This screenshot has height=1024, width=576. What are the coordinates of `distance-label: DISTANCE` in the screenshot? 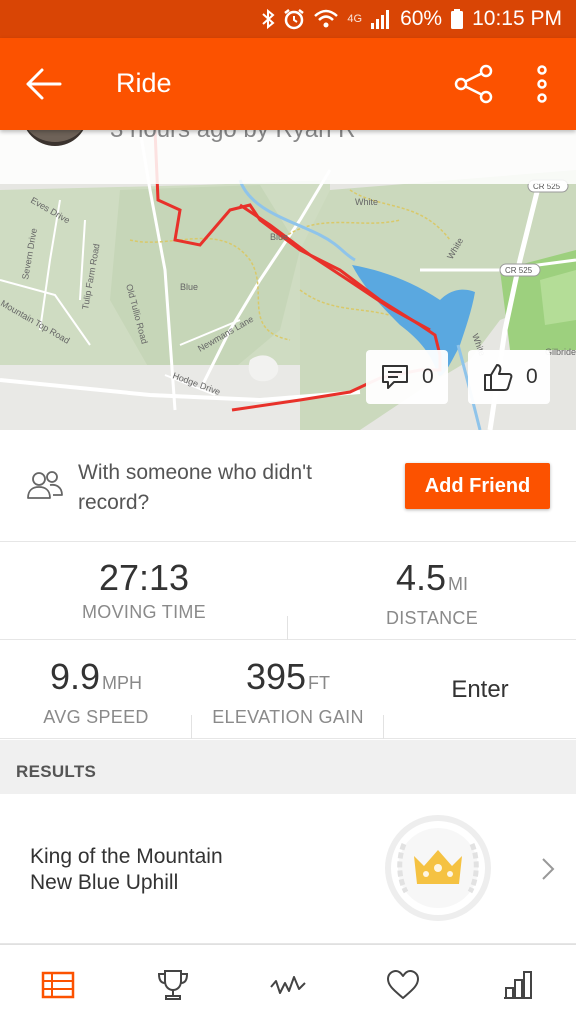 It's located at (432, 618).